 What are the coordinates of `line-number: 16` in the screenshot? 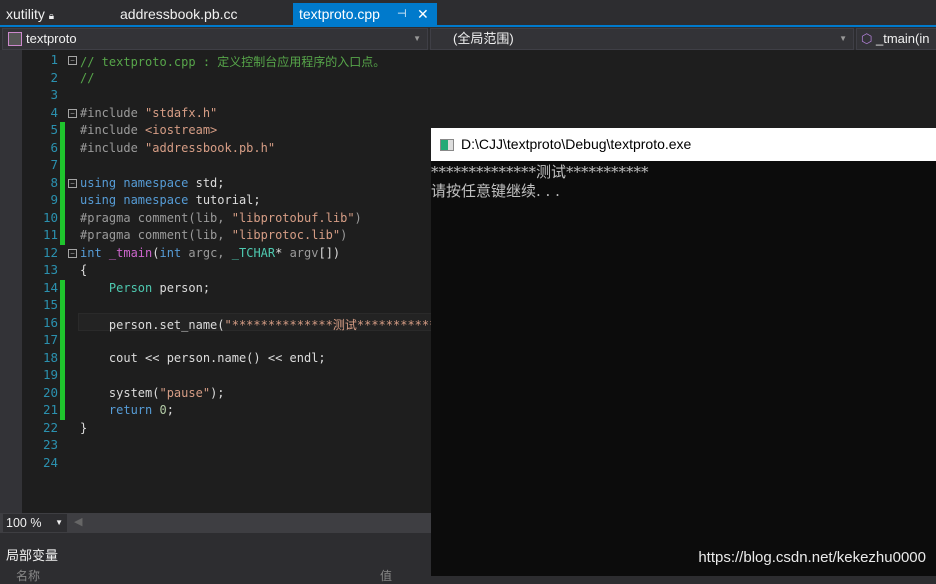 It's located at (50, 322).